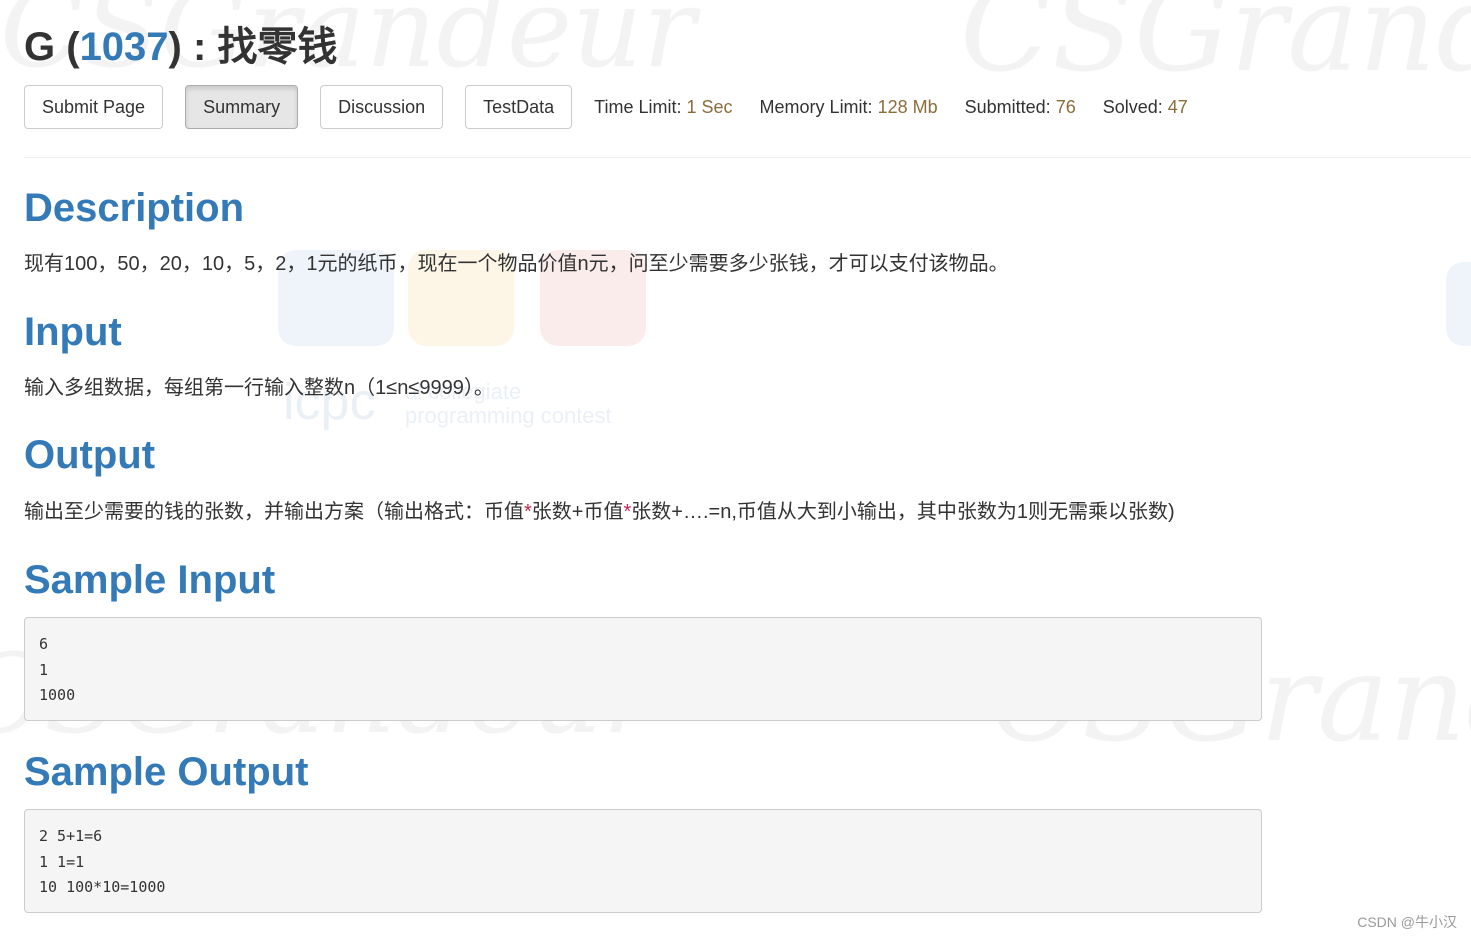 Image resolution: width=1471 pixels, height=937 pixels. Describe the element at coordinates (274, 512) in the screenshot. I see `output-text-part: 输出至少需要的钱的张数，并输出方案（输出格式：币值` at that location.